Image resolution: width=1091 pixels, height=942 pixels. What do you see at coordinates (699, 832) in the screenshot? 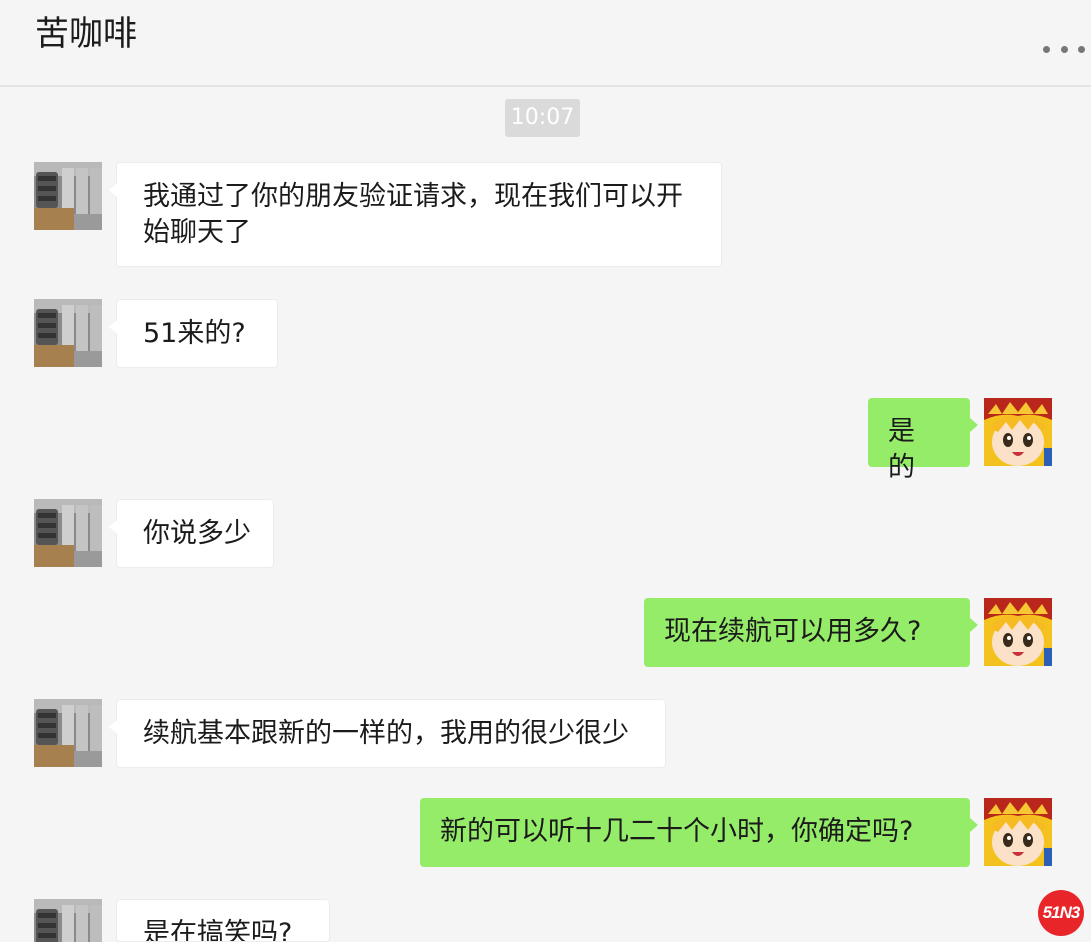
I see `outgoing-message-bubble: 新的可以听十几二十个小时，你确定吗?` at bounding box center [699, 832].